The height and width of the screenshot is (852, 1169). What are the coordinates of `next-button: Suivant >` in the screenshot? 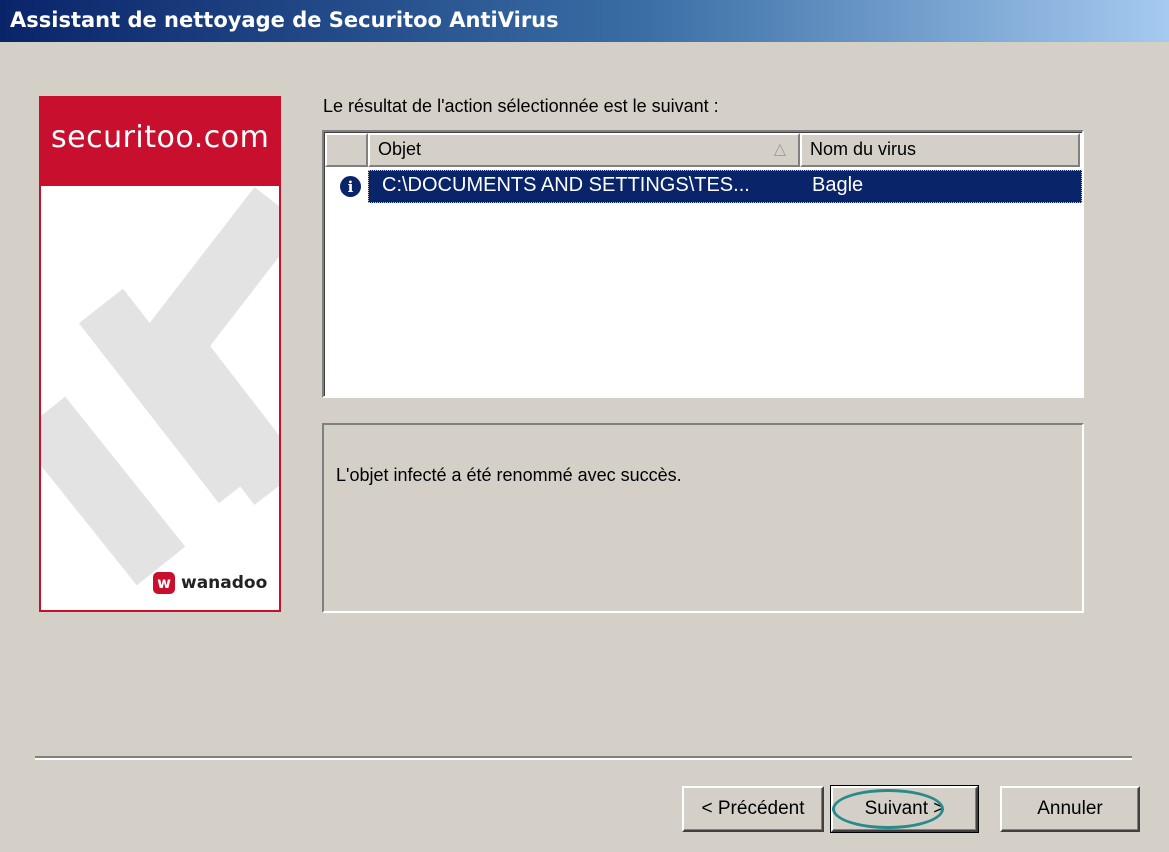 It's located at (904, 809).